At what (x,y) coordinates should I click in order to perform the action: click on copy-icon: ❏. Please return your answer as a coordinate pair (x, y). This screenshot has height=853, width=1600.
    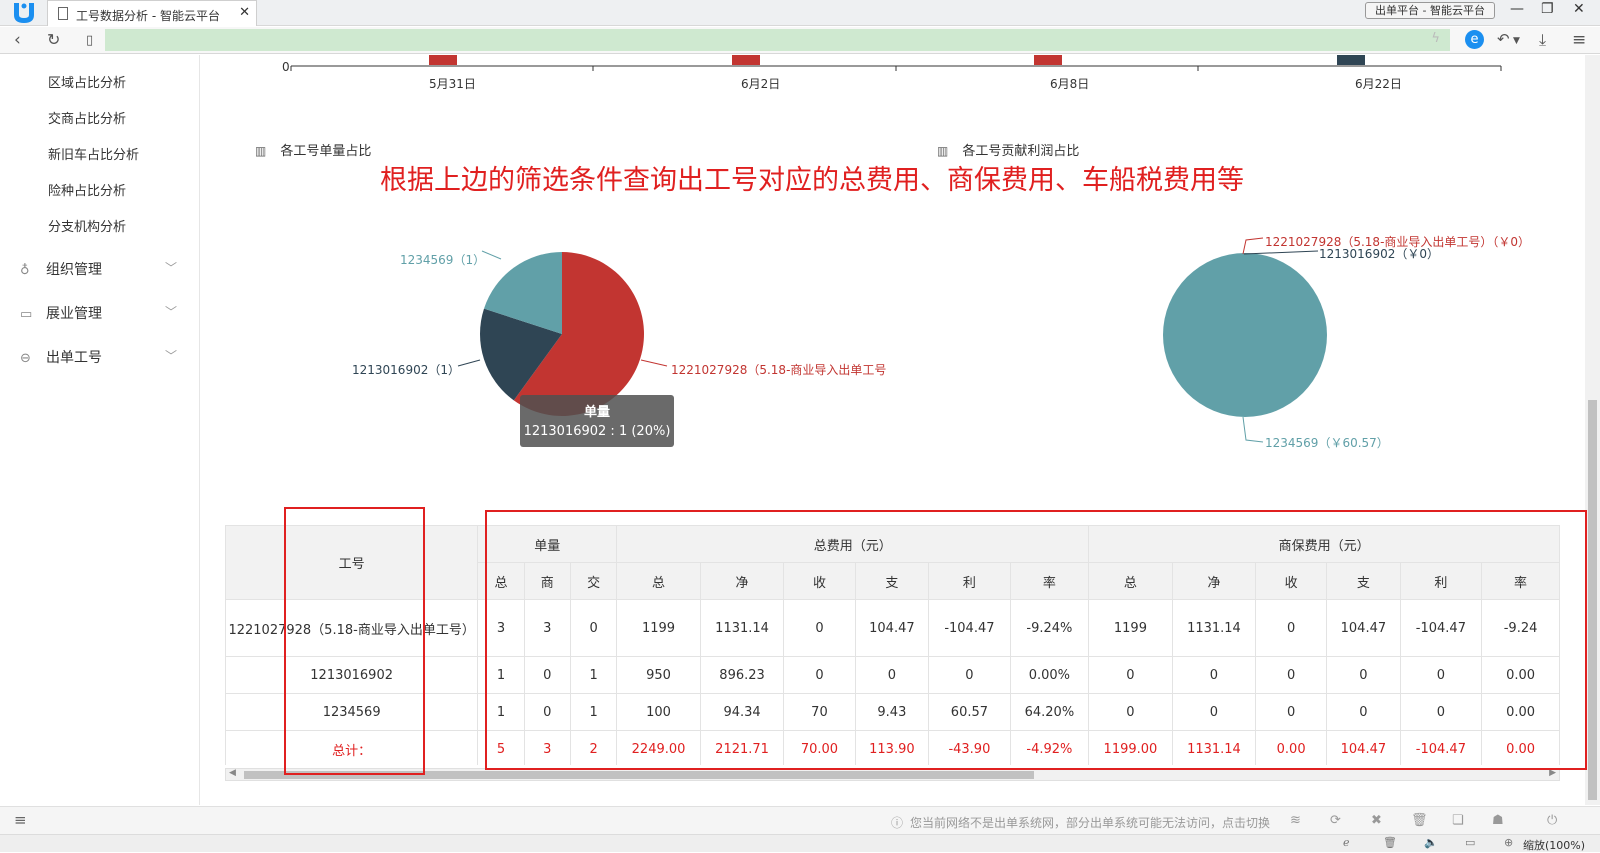
    Looking at the image, I should click on (1458, 820).